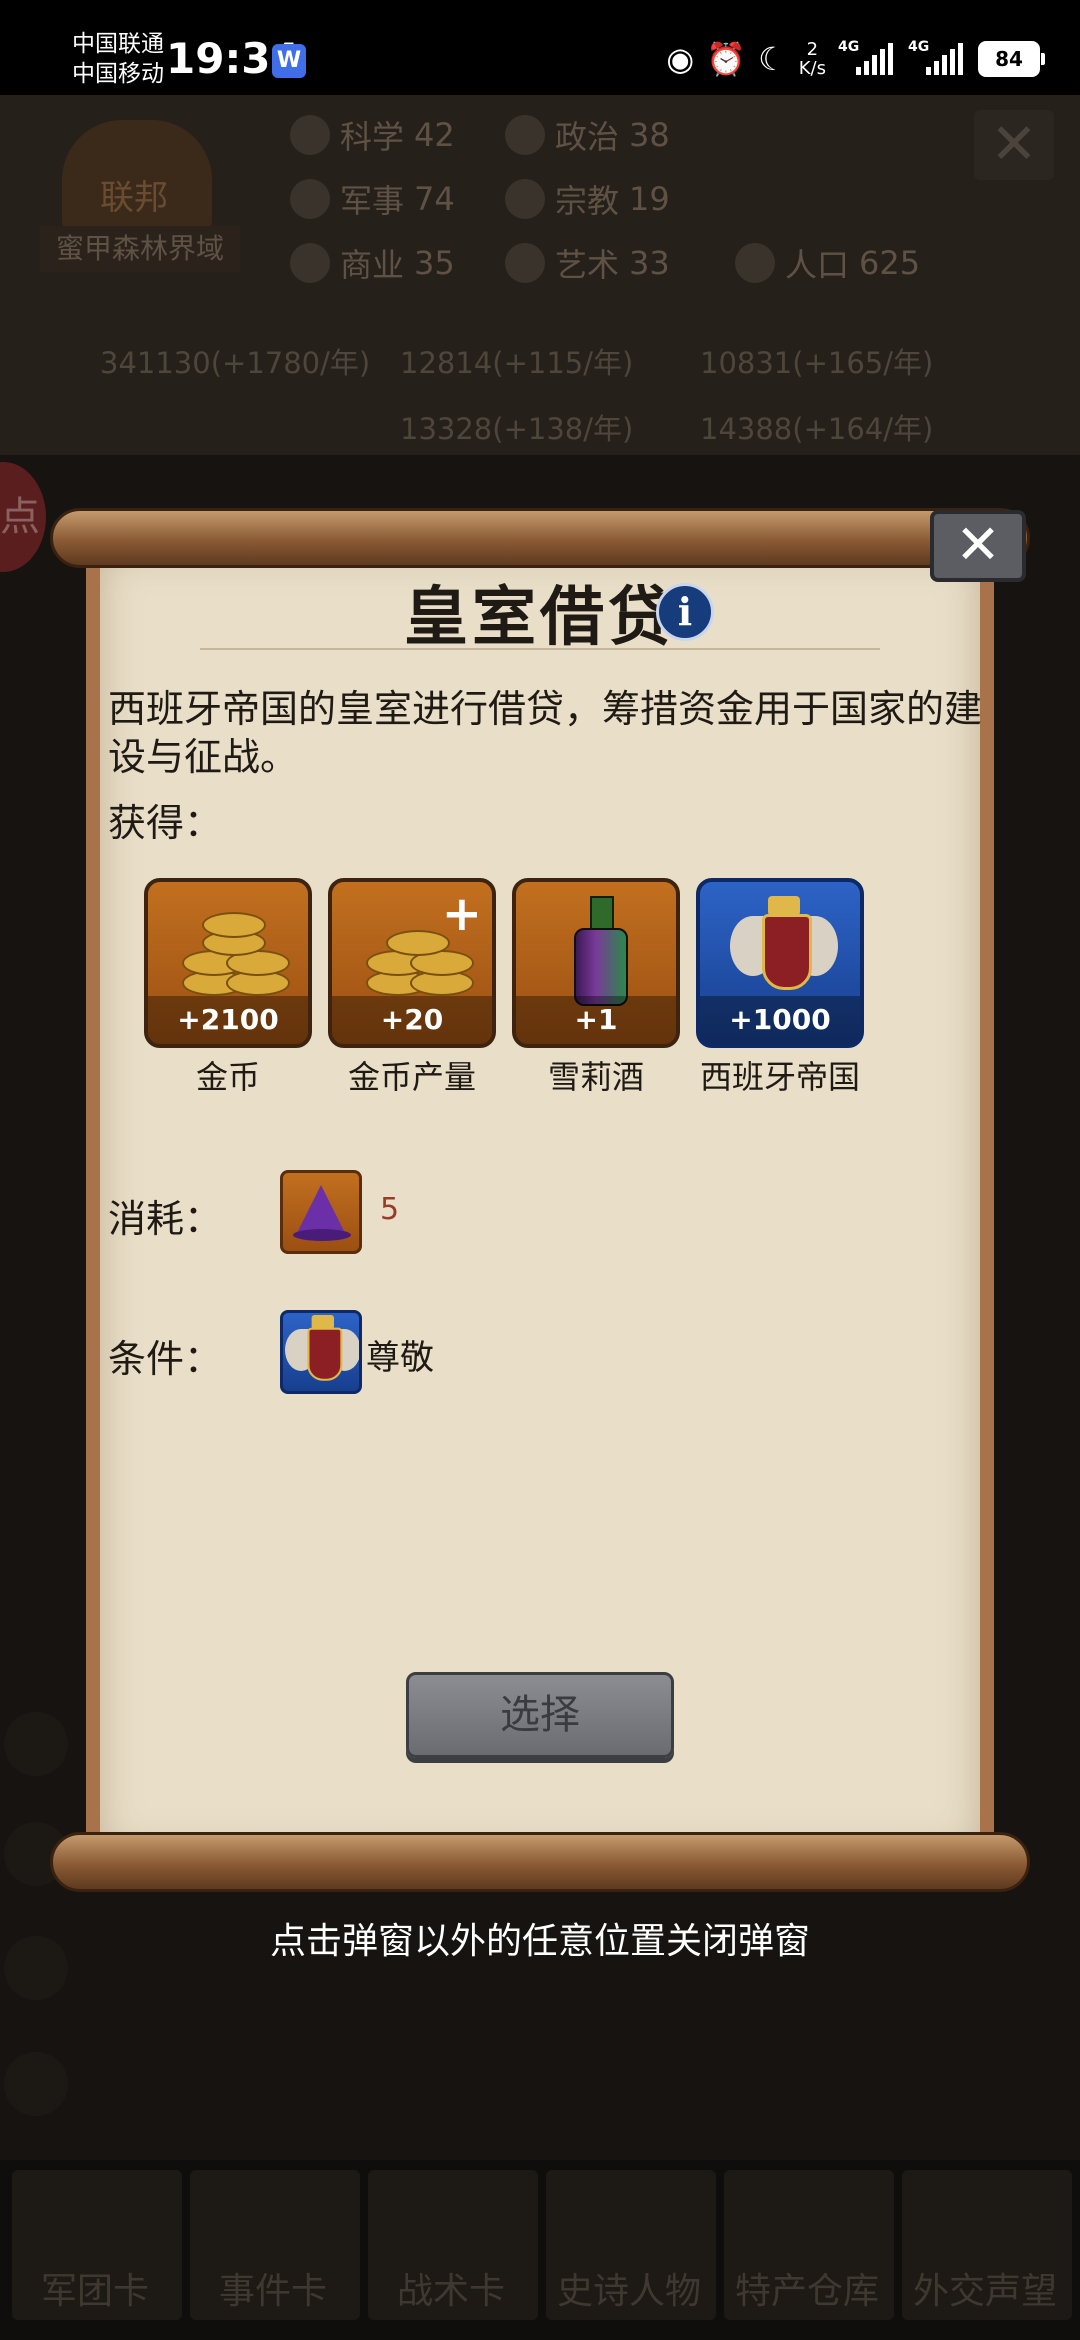 The height and width of the screenshot is (2340, 1080). Describe the element at coordinates (867, 59) in the screenshot. I see `signal-sim1-icon: 4G` at that location.